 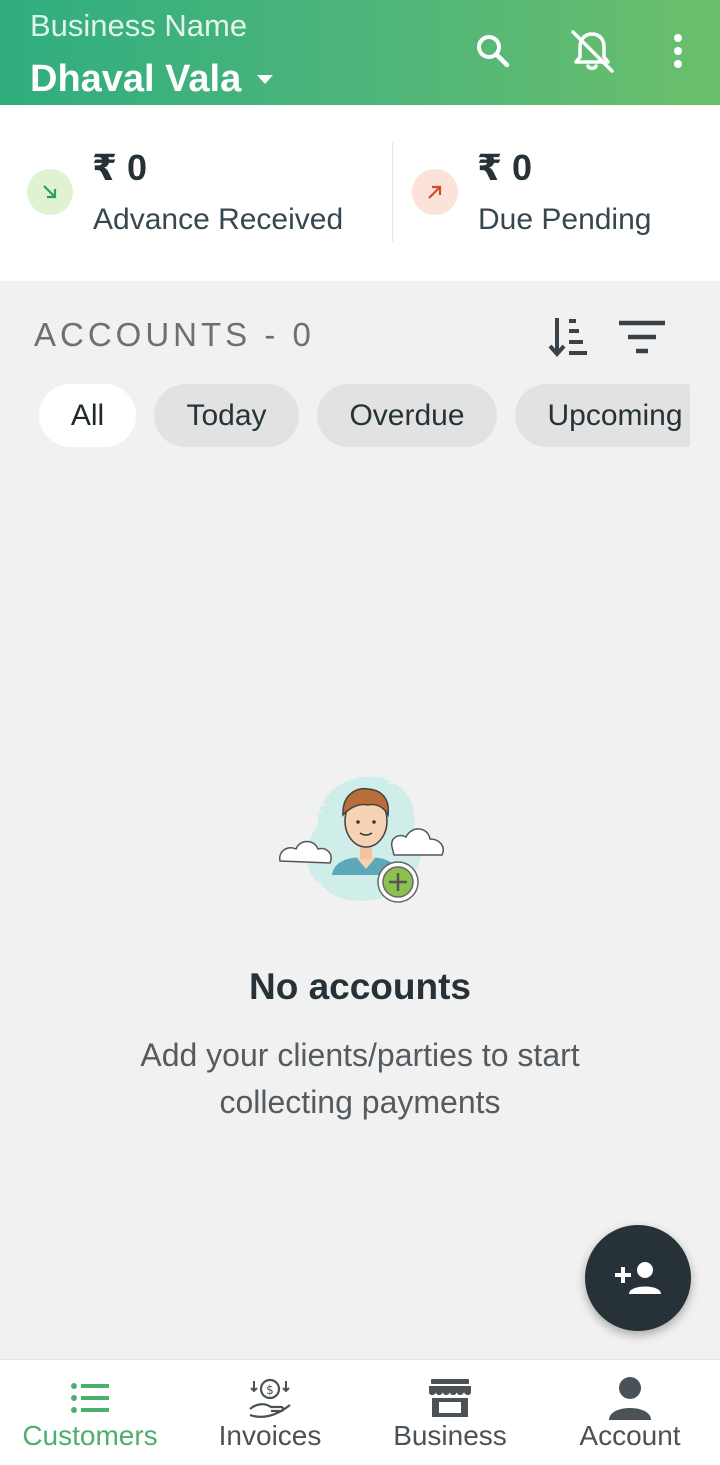 I want to click on empty-accounts-illustration, so click(x=362, y=837).